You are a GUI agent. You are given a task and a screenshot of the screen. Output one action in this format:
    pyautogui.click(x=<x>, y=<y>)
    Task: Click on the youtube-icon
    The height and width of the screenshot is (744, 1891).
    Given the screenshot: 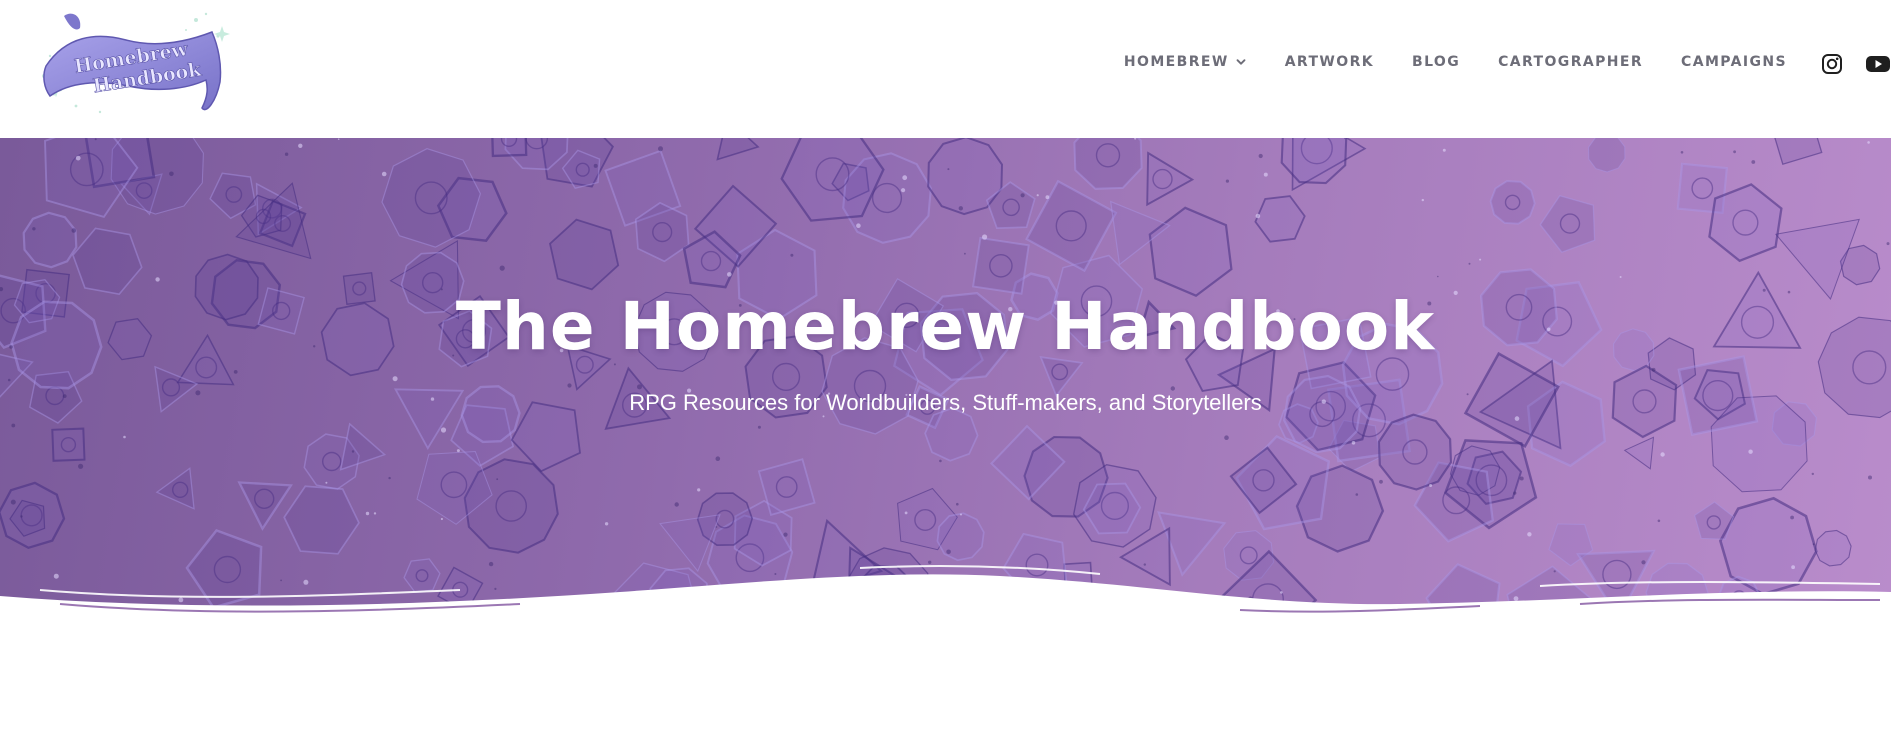 What is the action you would take?
    pyautogui.click(x=1878, y=64)
    